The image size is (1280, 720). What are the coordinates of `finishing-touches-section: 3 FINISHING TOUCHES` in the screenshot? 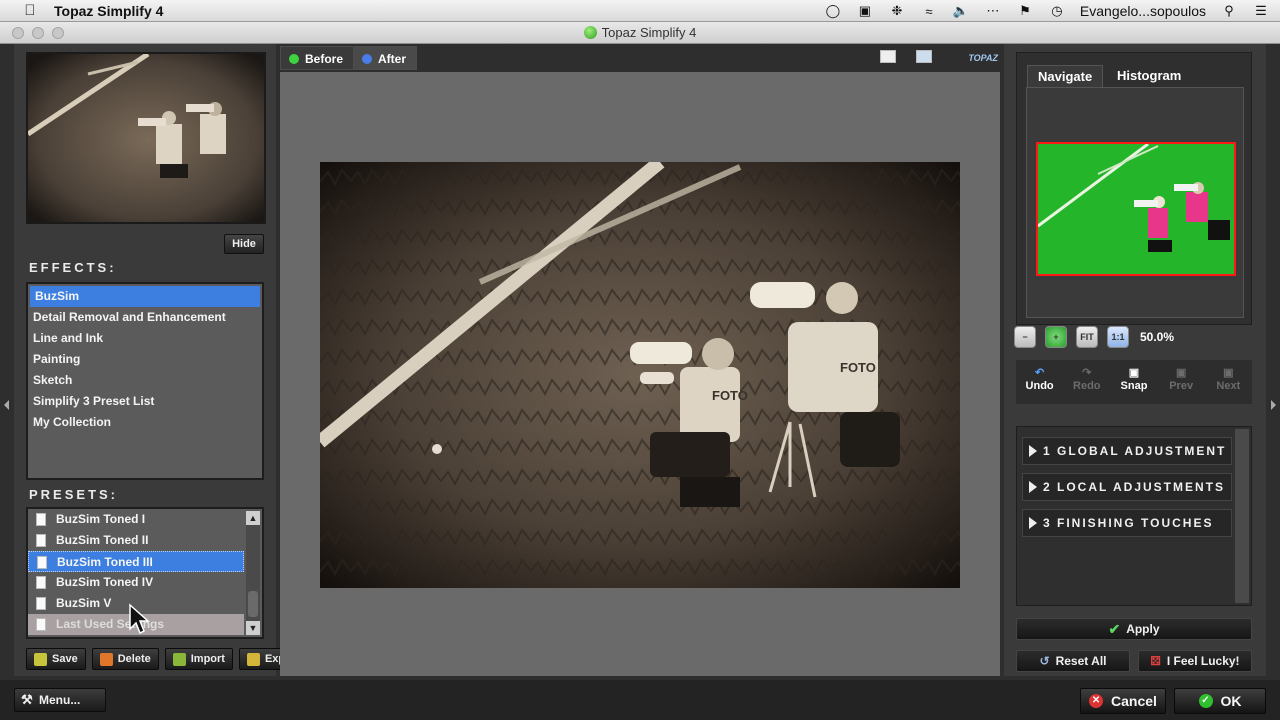 It's located at (1127, 523).